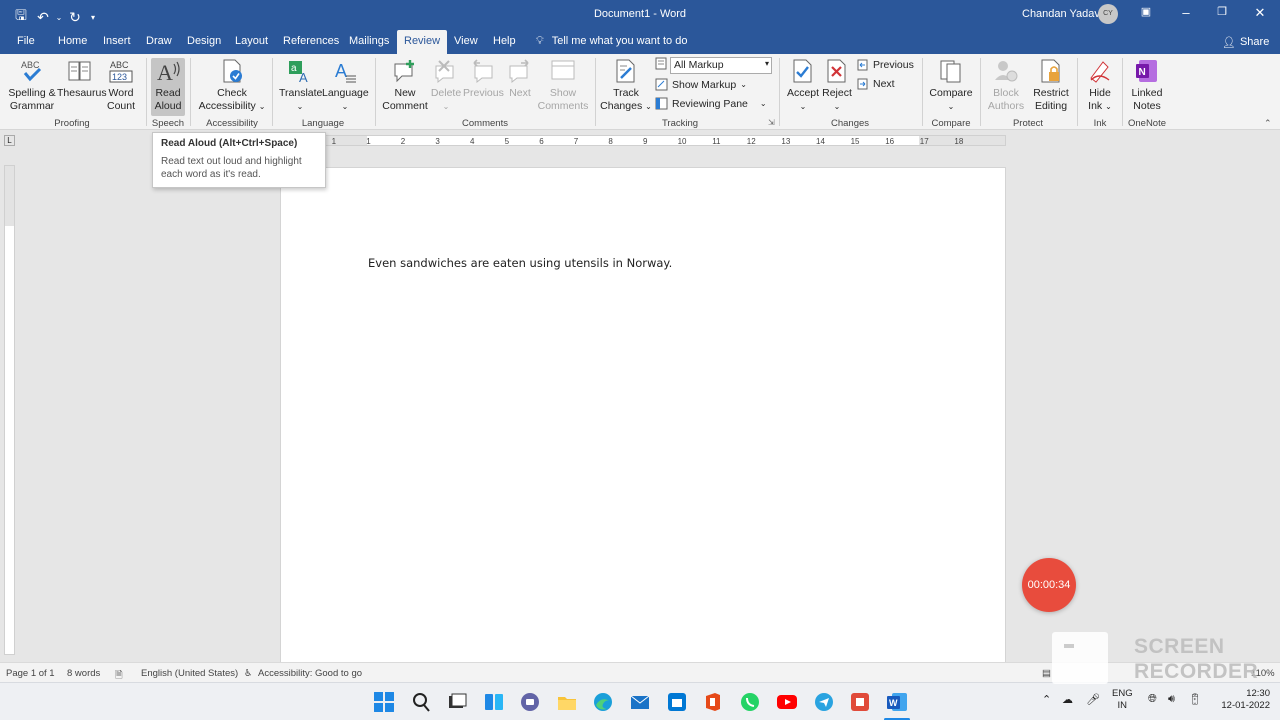 The height and width of the screenshot is (720, 1280). I want to click on tab-layout: Layout, so click(251, 41).